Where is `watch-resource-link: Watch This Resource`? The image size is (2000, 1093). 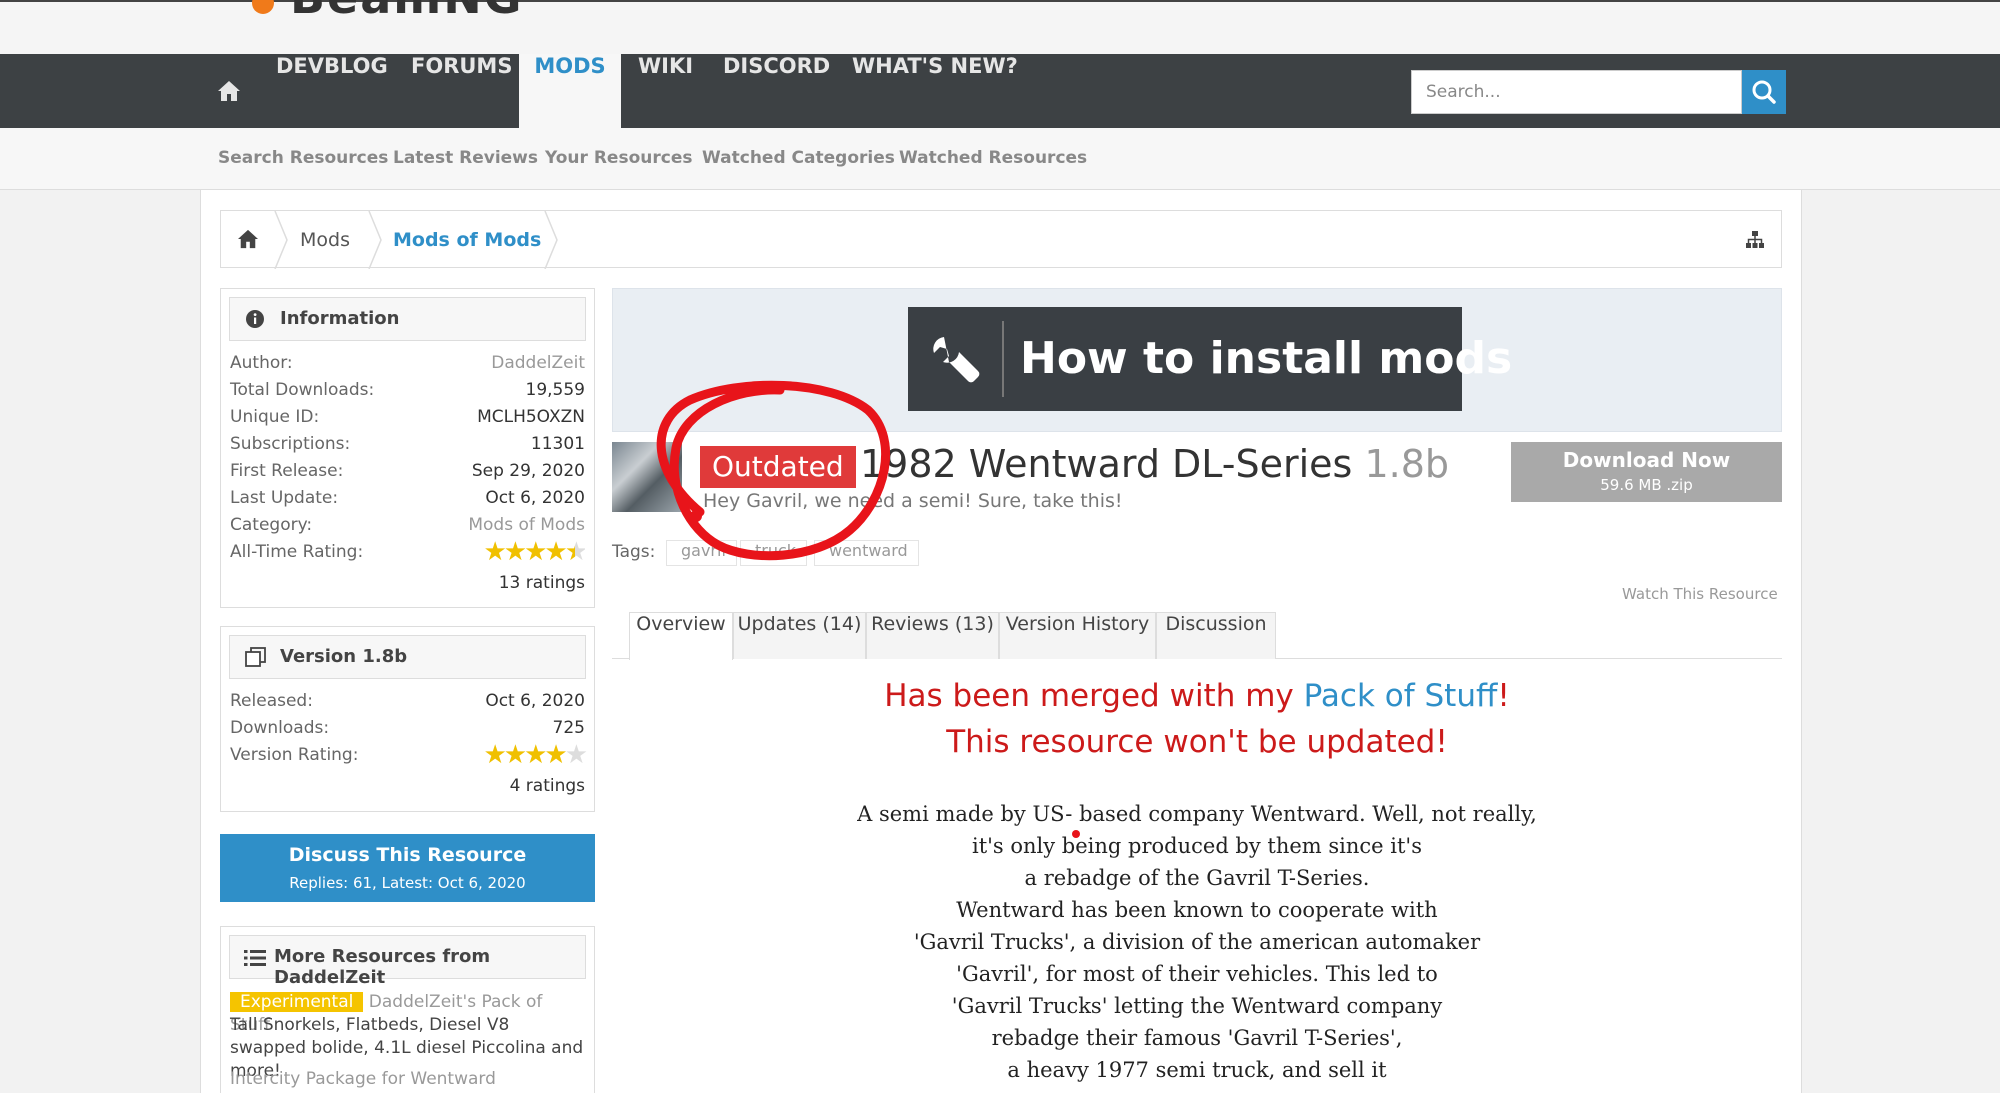
watch-resource-link: Watch This Resource is located at coordinates (1700, 594).